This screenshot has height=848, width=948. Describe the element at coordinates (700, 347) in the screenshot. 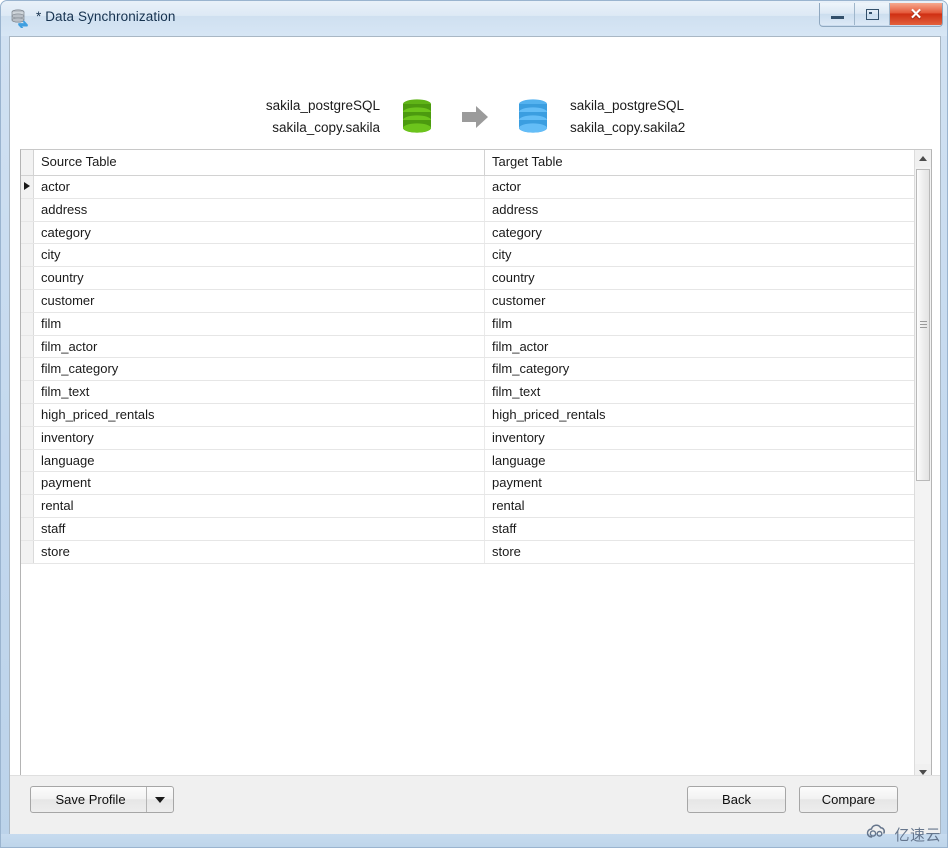

I see `target-table-cell: film_actor` at that location.